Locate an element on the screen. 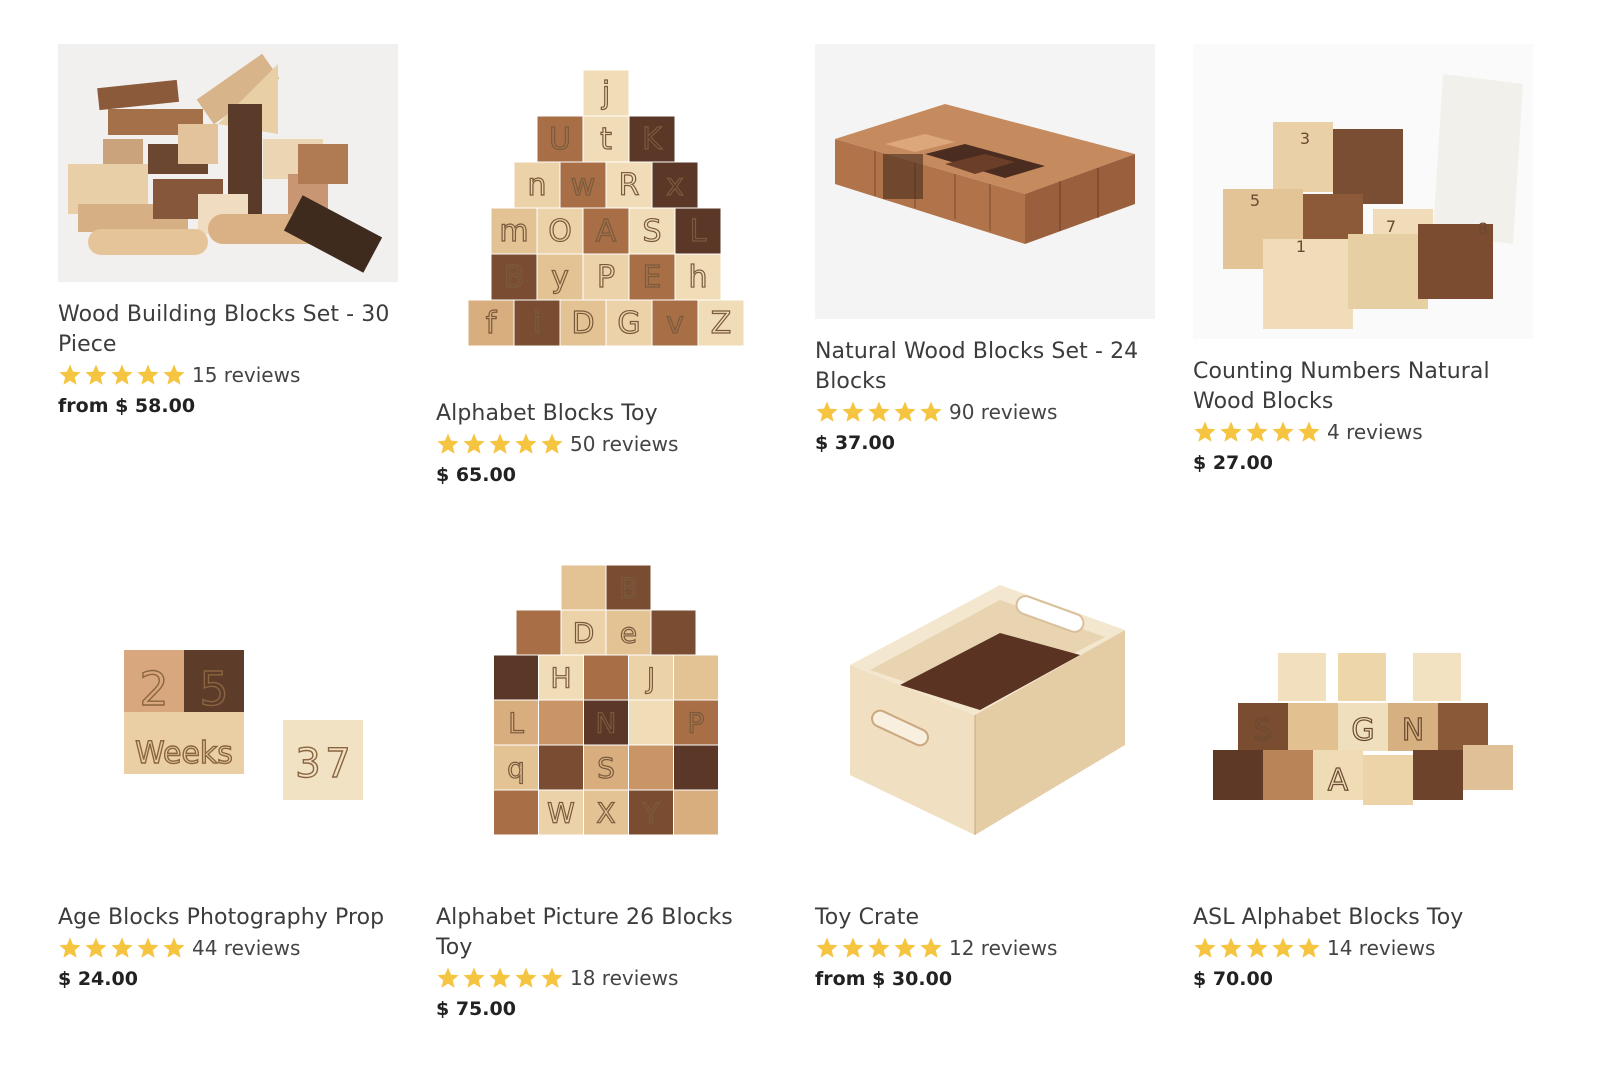 The width and height of the screenshot is (1616, 1066). product-image: S GN A is located at coordinates (1363, 715).